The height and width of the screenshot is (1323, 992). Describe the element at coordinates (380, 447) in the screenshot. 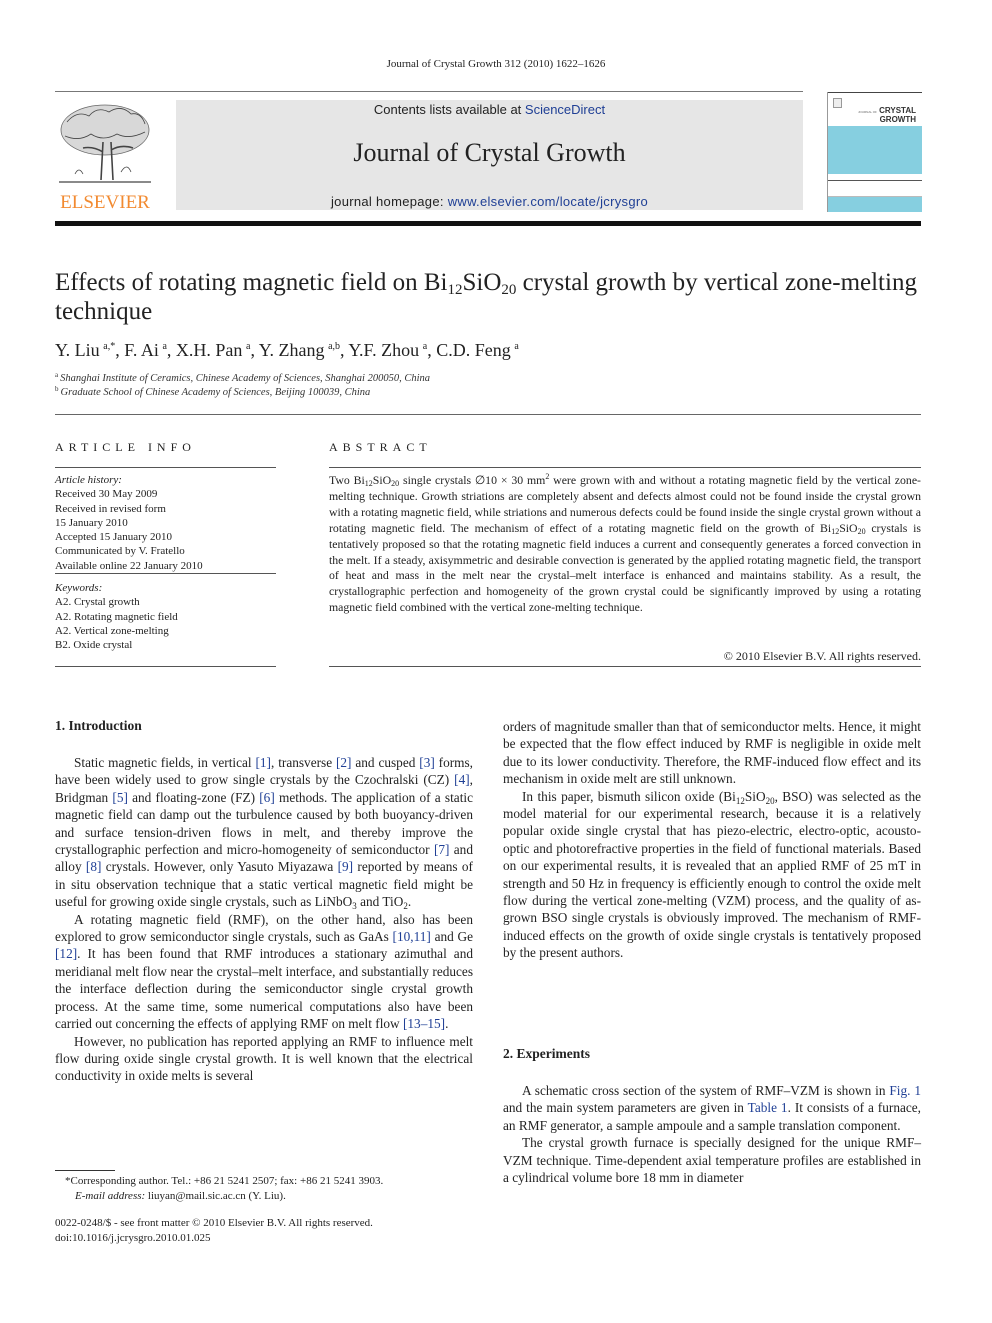

I see `abstract-heading: ABSTRACT` at that location.